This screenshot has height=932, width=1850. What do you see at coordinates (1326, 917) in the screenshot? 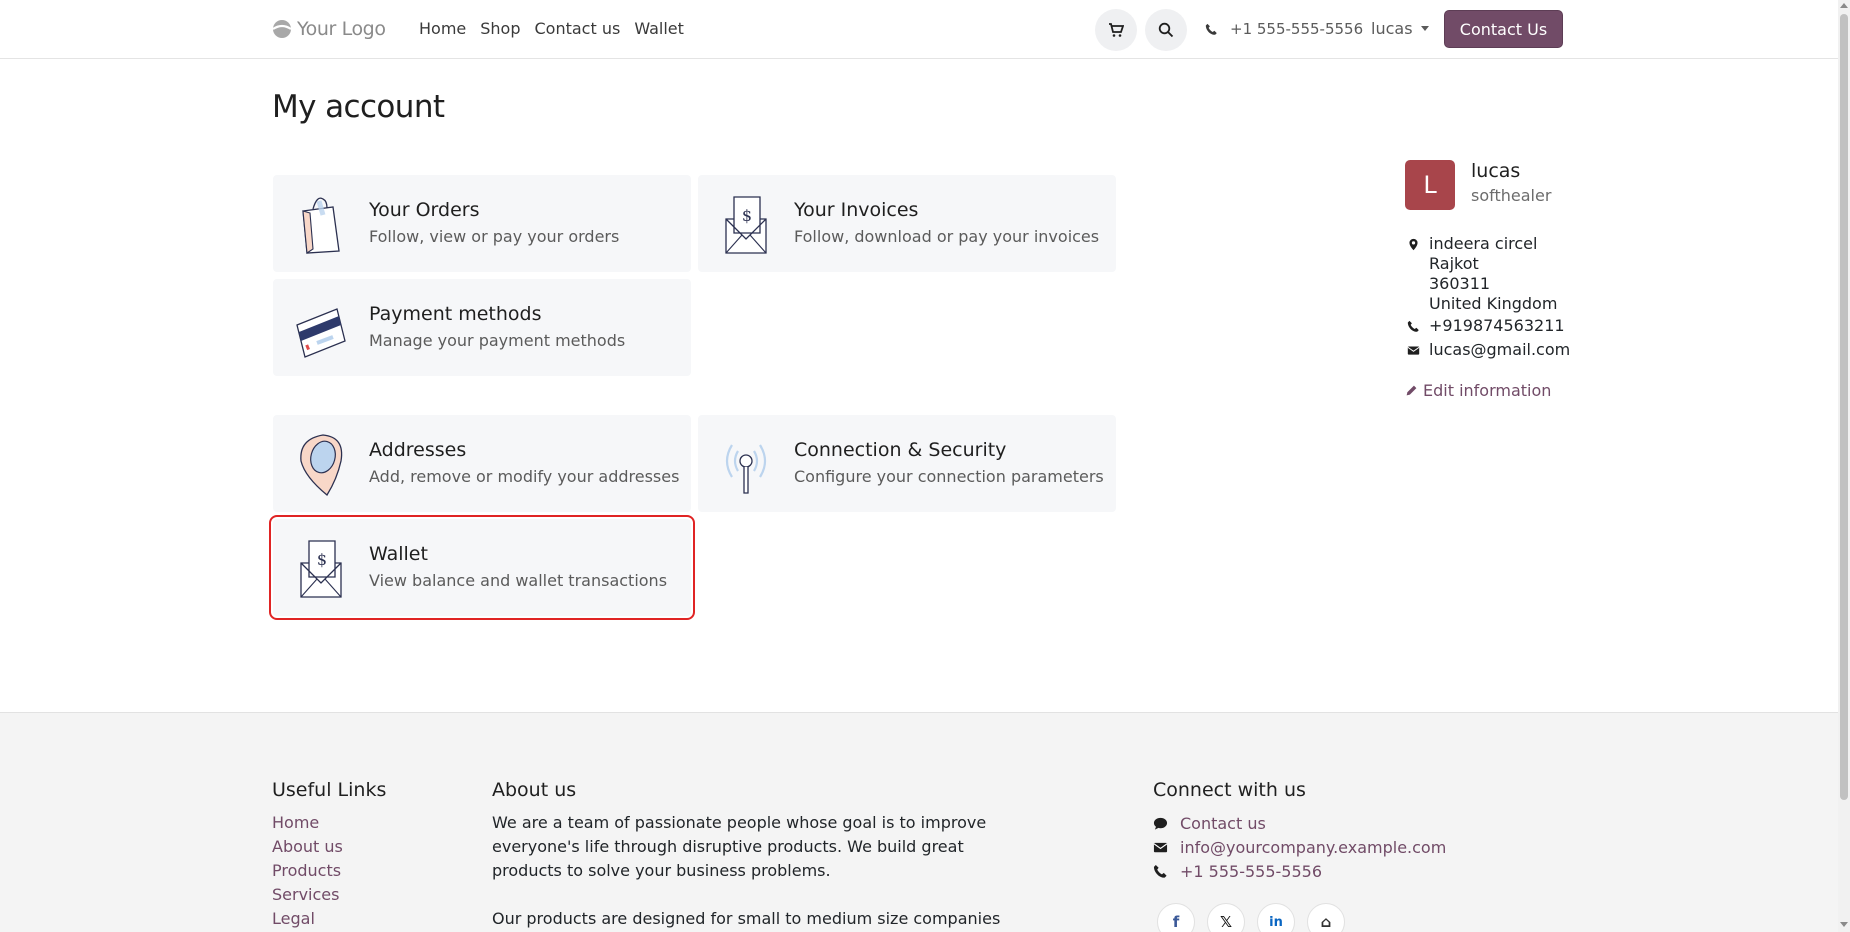
I see `home-icon: ⌂` at bounding box center [1326, 917].